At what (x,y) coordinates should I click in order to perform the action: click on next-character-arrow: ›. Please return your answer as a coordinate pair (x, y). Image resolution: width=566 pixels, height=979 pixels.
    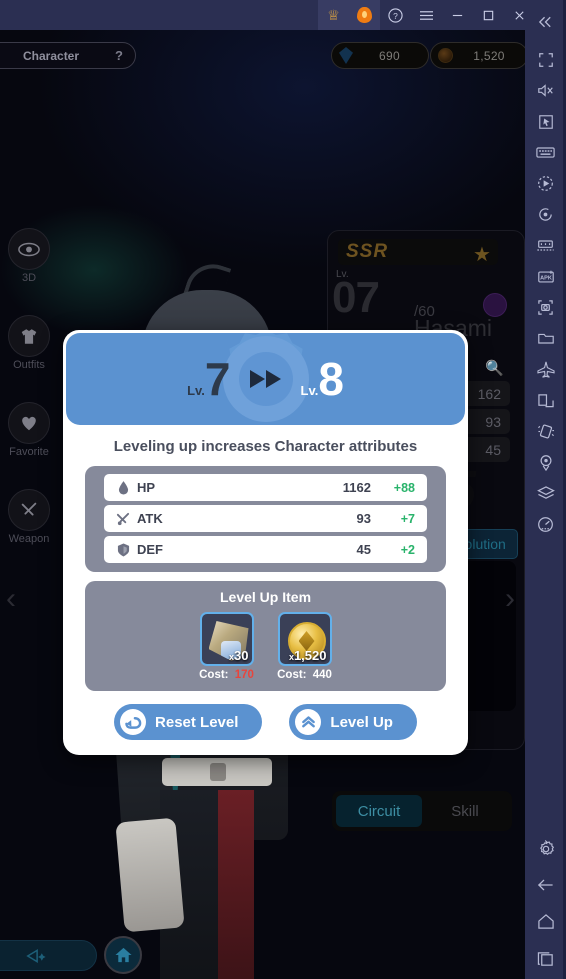
    Looking at the image, I should click on (510, 599).